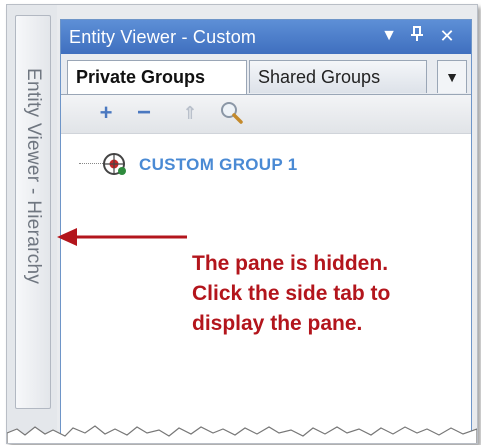 Image resolution: width=481 pixels, height=445 pixels. Describe the element at coordinates (389, 36) in the screenshot. I see `window-menu-dropdown-icon: ▼` at that location.